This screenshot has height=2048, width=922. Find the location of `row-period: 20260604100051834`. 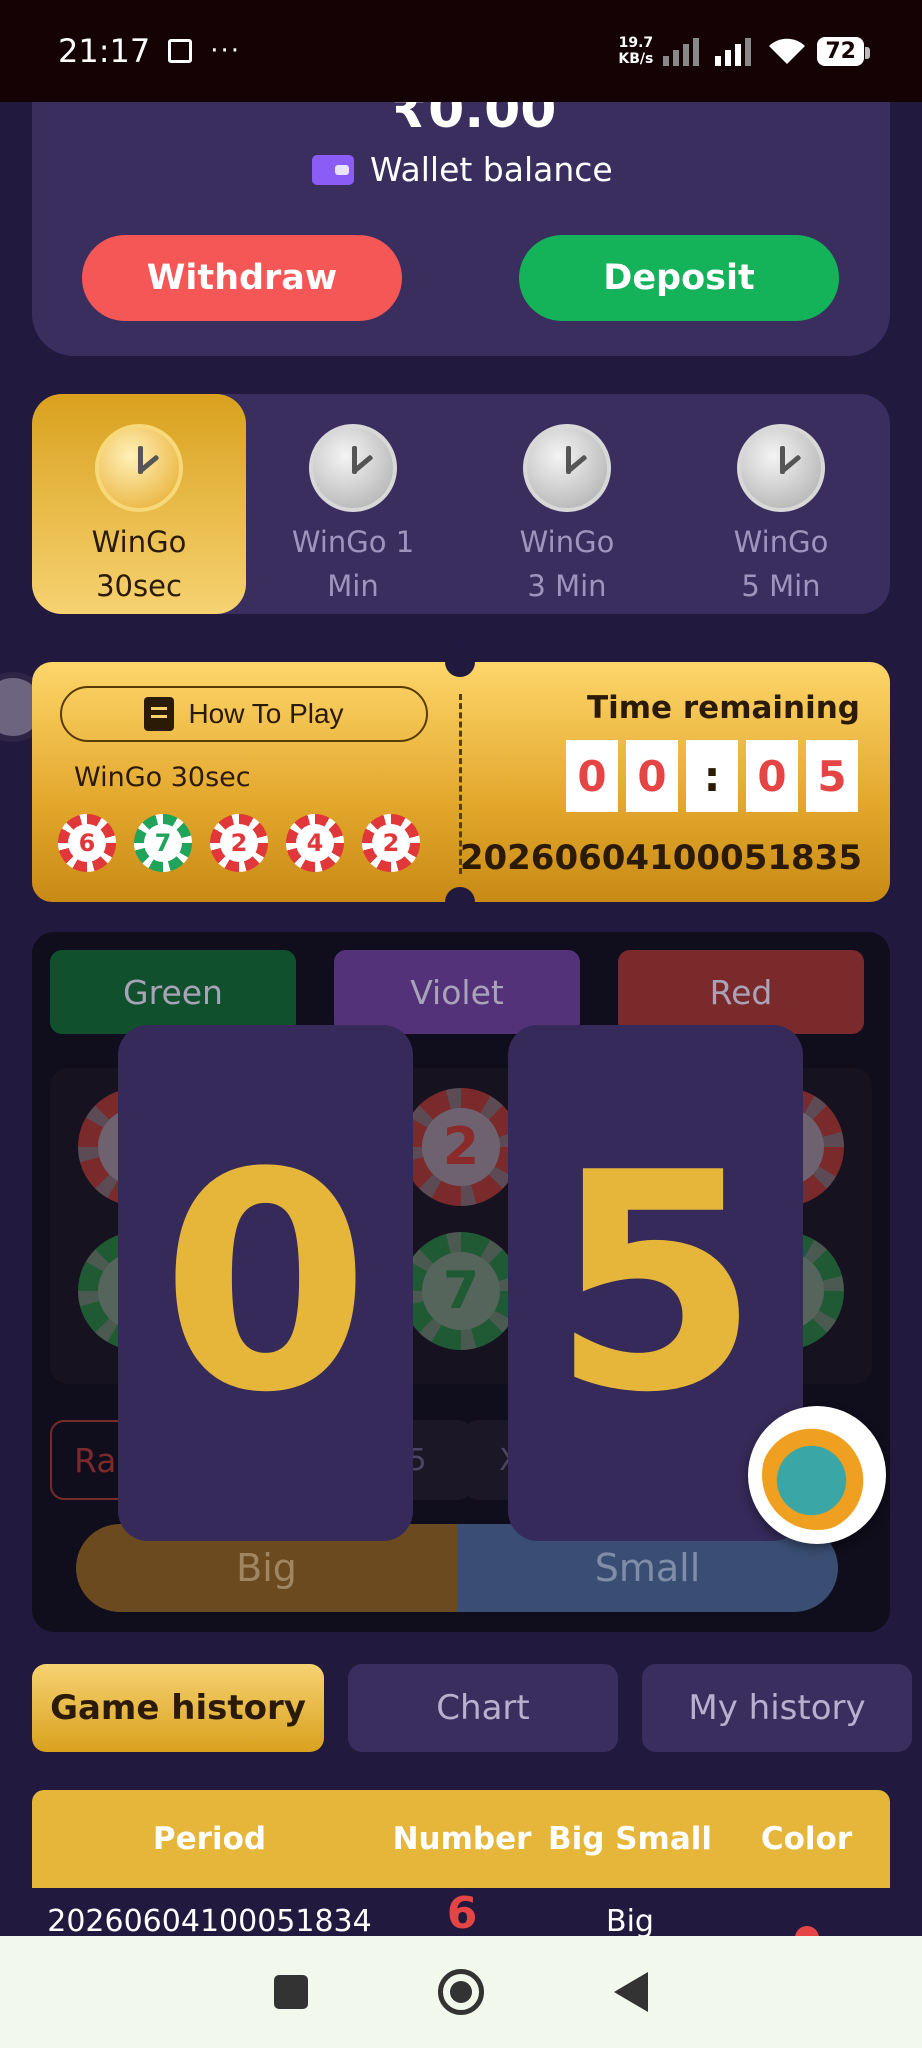

row-period: 20260604100051834 is located at coordinates (209, 1921).